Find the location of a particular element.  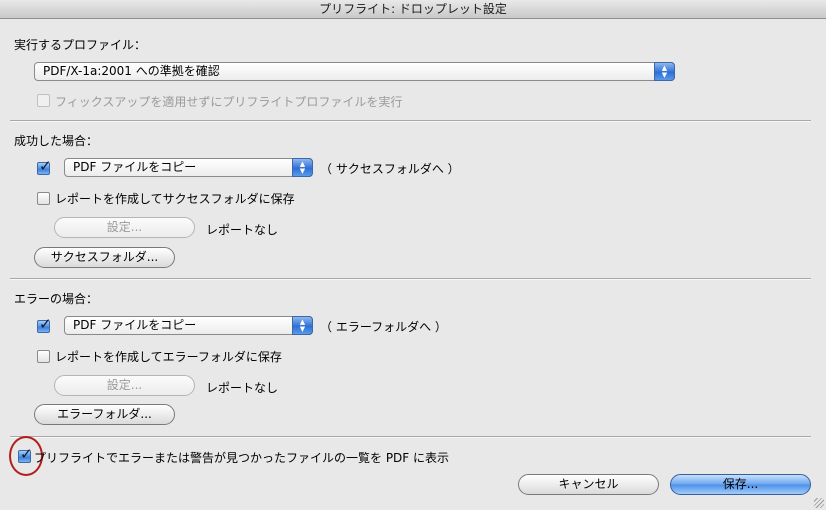

cancel-button: キャンセル is located at coordinates (588, 484).